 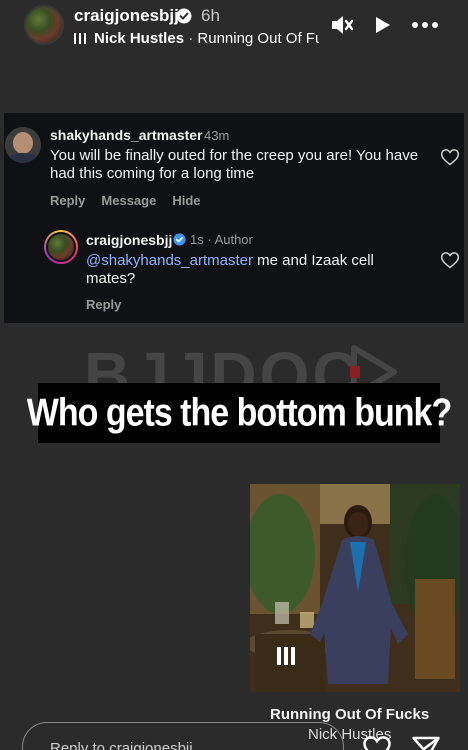 What do you see at coordinates (426, 741) in the screenshot?
I see `send-icon` at bounding box center [426, 741].